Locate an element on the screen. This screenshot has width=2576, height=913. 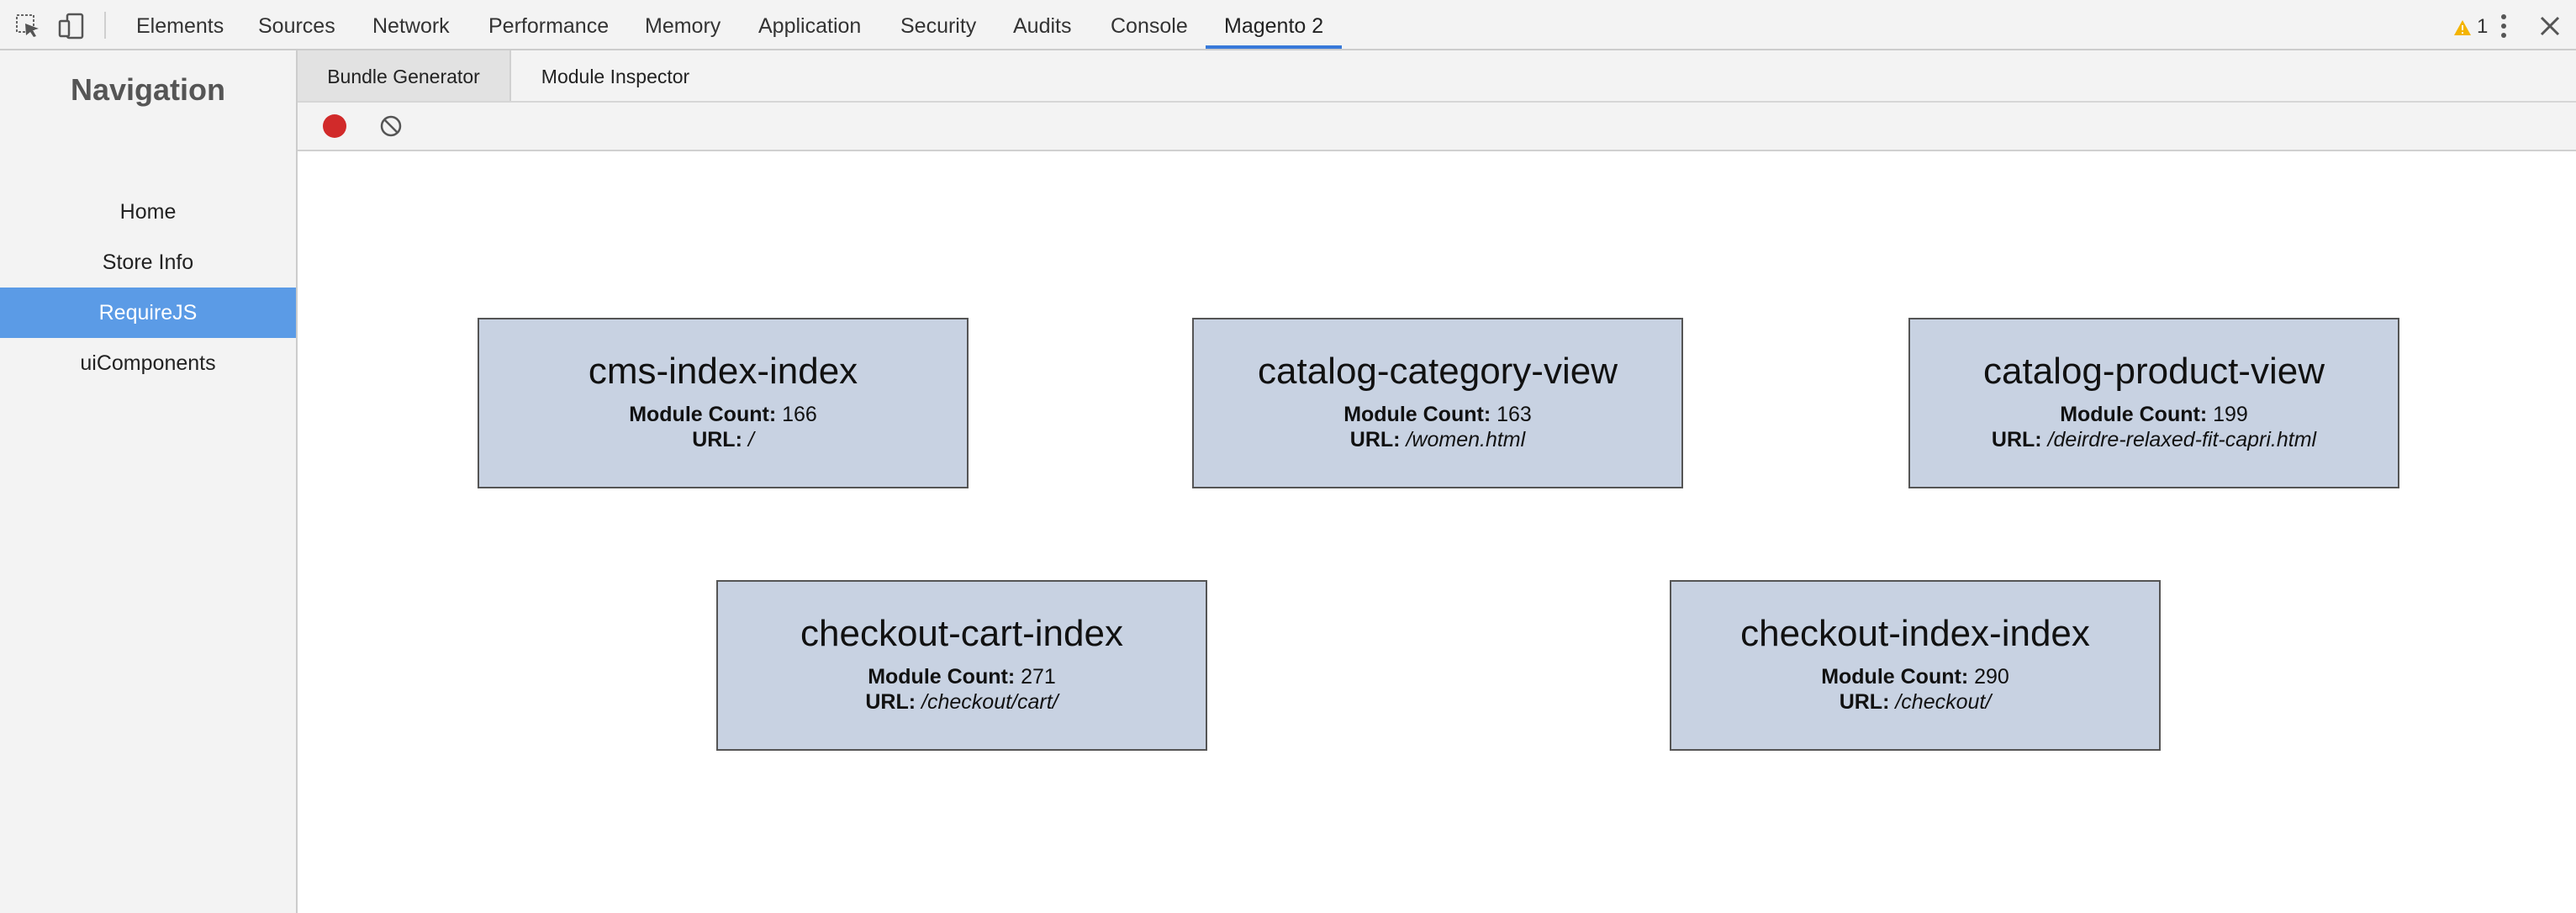
tab-elements: Elements is located at coordinates (180, 25).